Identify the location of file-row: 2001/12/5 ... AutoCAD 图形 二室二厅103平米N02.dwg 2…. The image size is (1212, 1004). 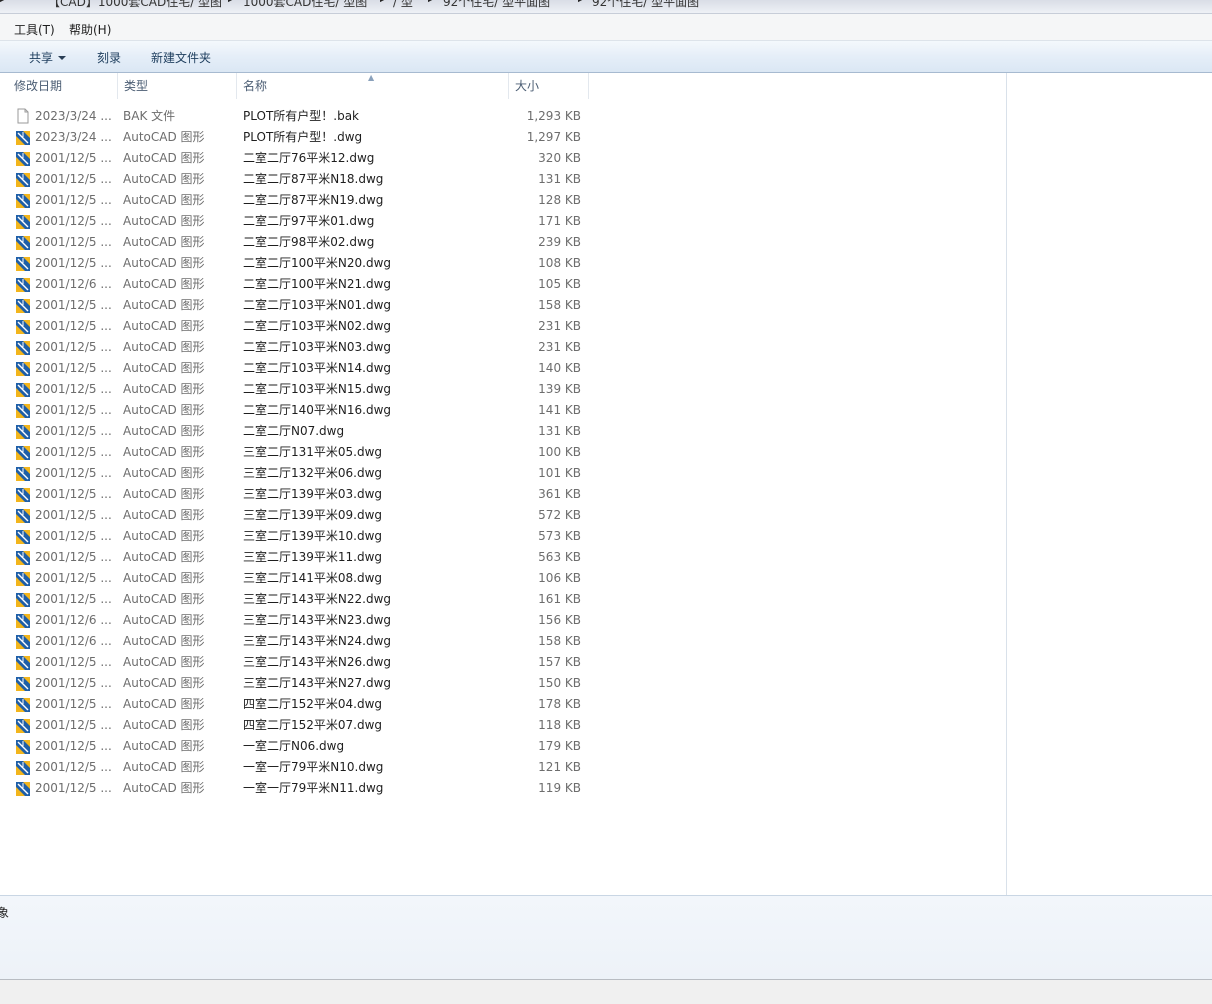
(300, 326).